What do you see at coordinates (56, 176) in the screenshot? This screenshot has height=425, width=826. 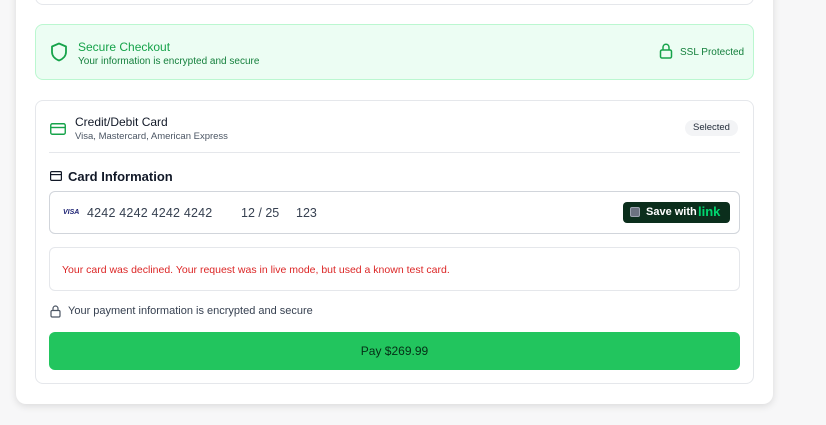 I see `card-info-icon` at bounding box center [56, 176].